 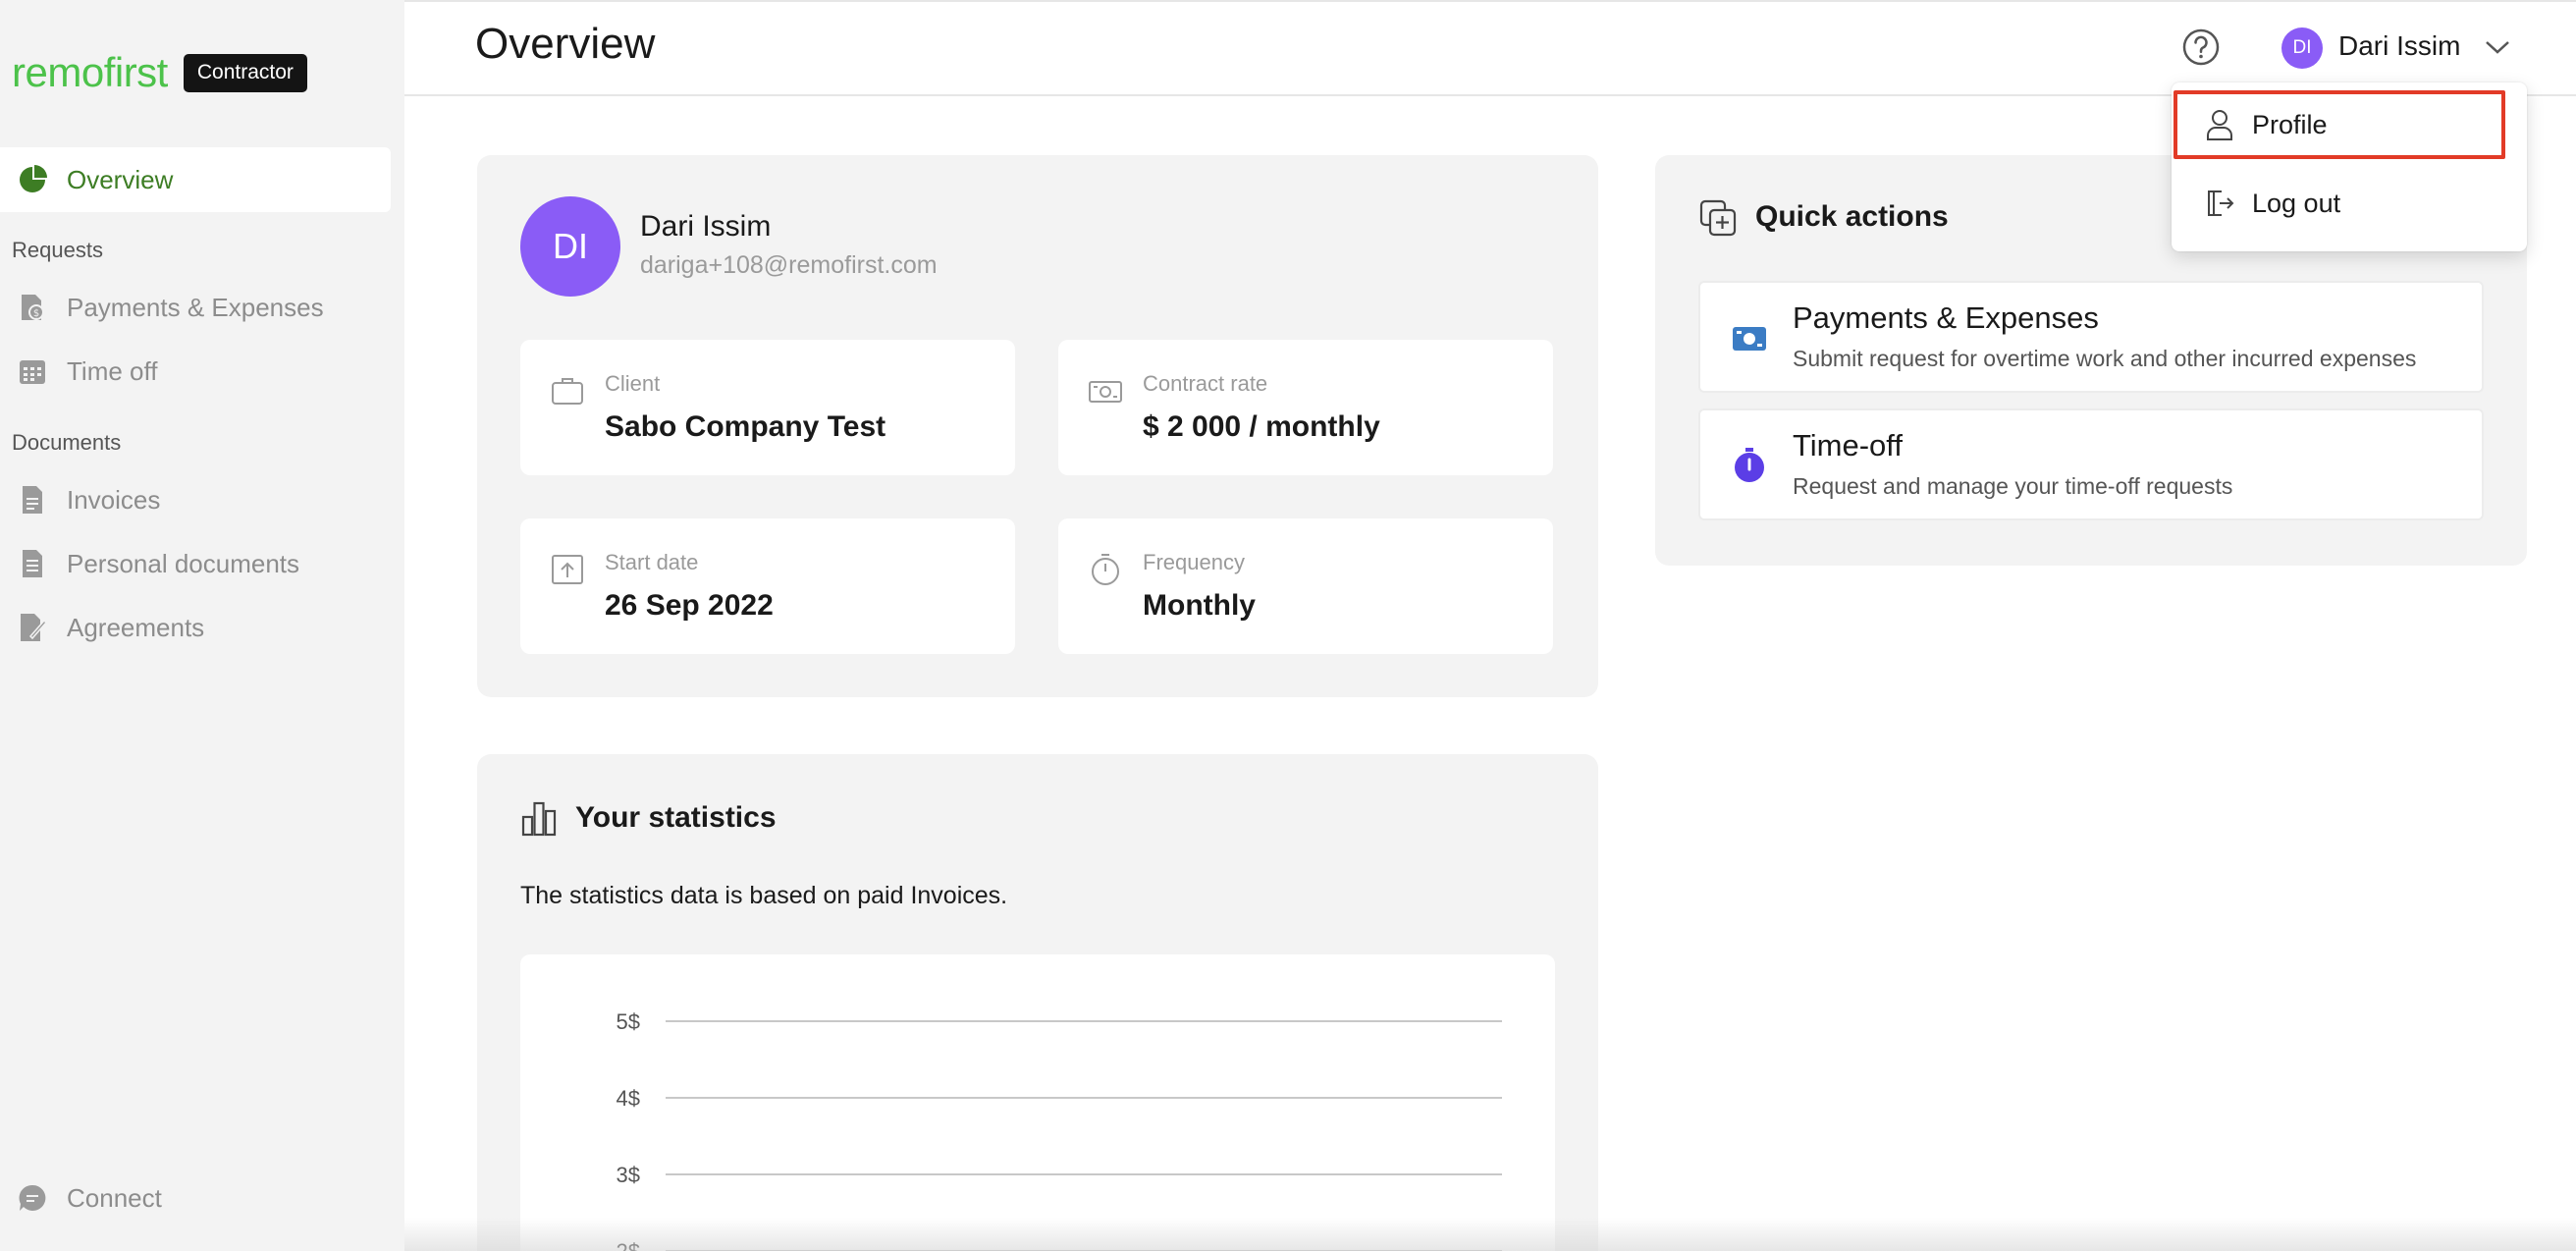 What do you see at coordinates (32, 564) in the screenshot?
I see `document-icon` at bounding box center [32, 564].